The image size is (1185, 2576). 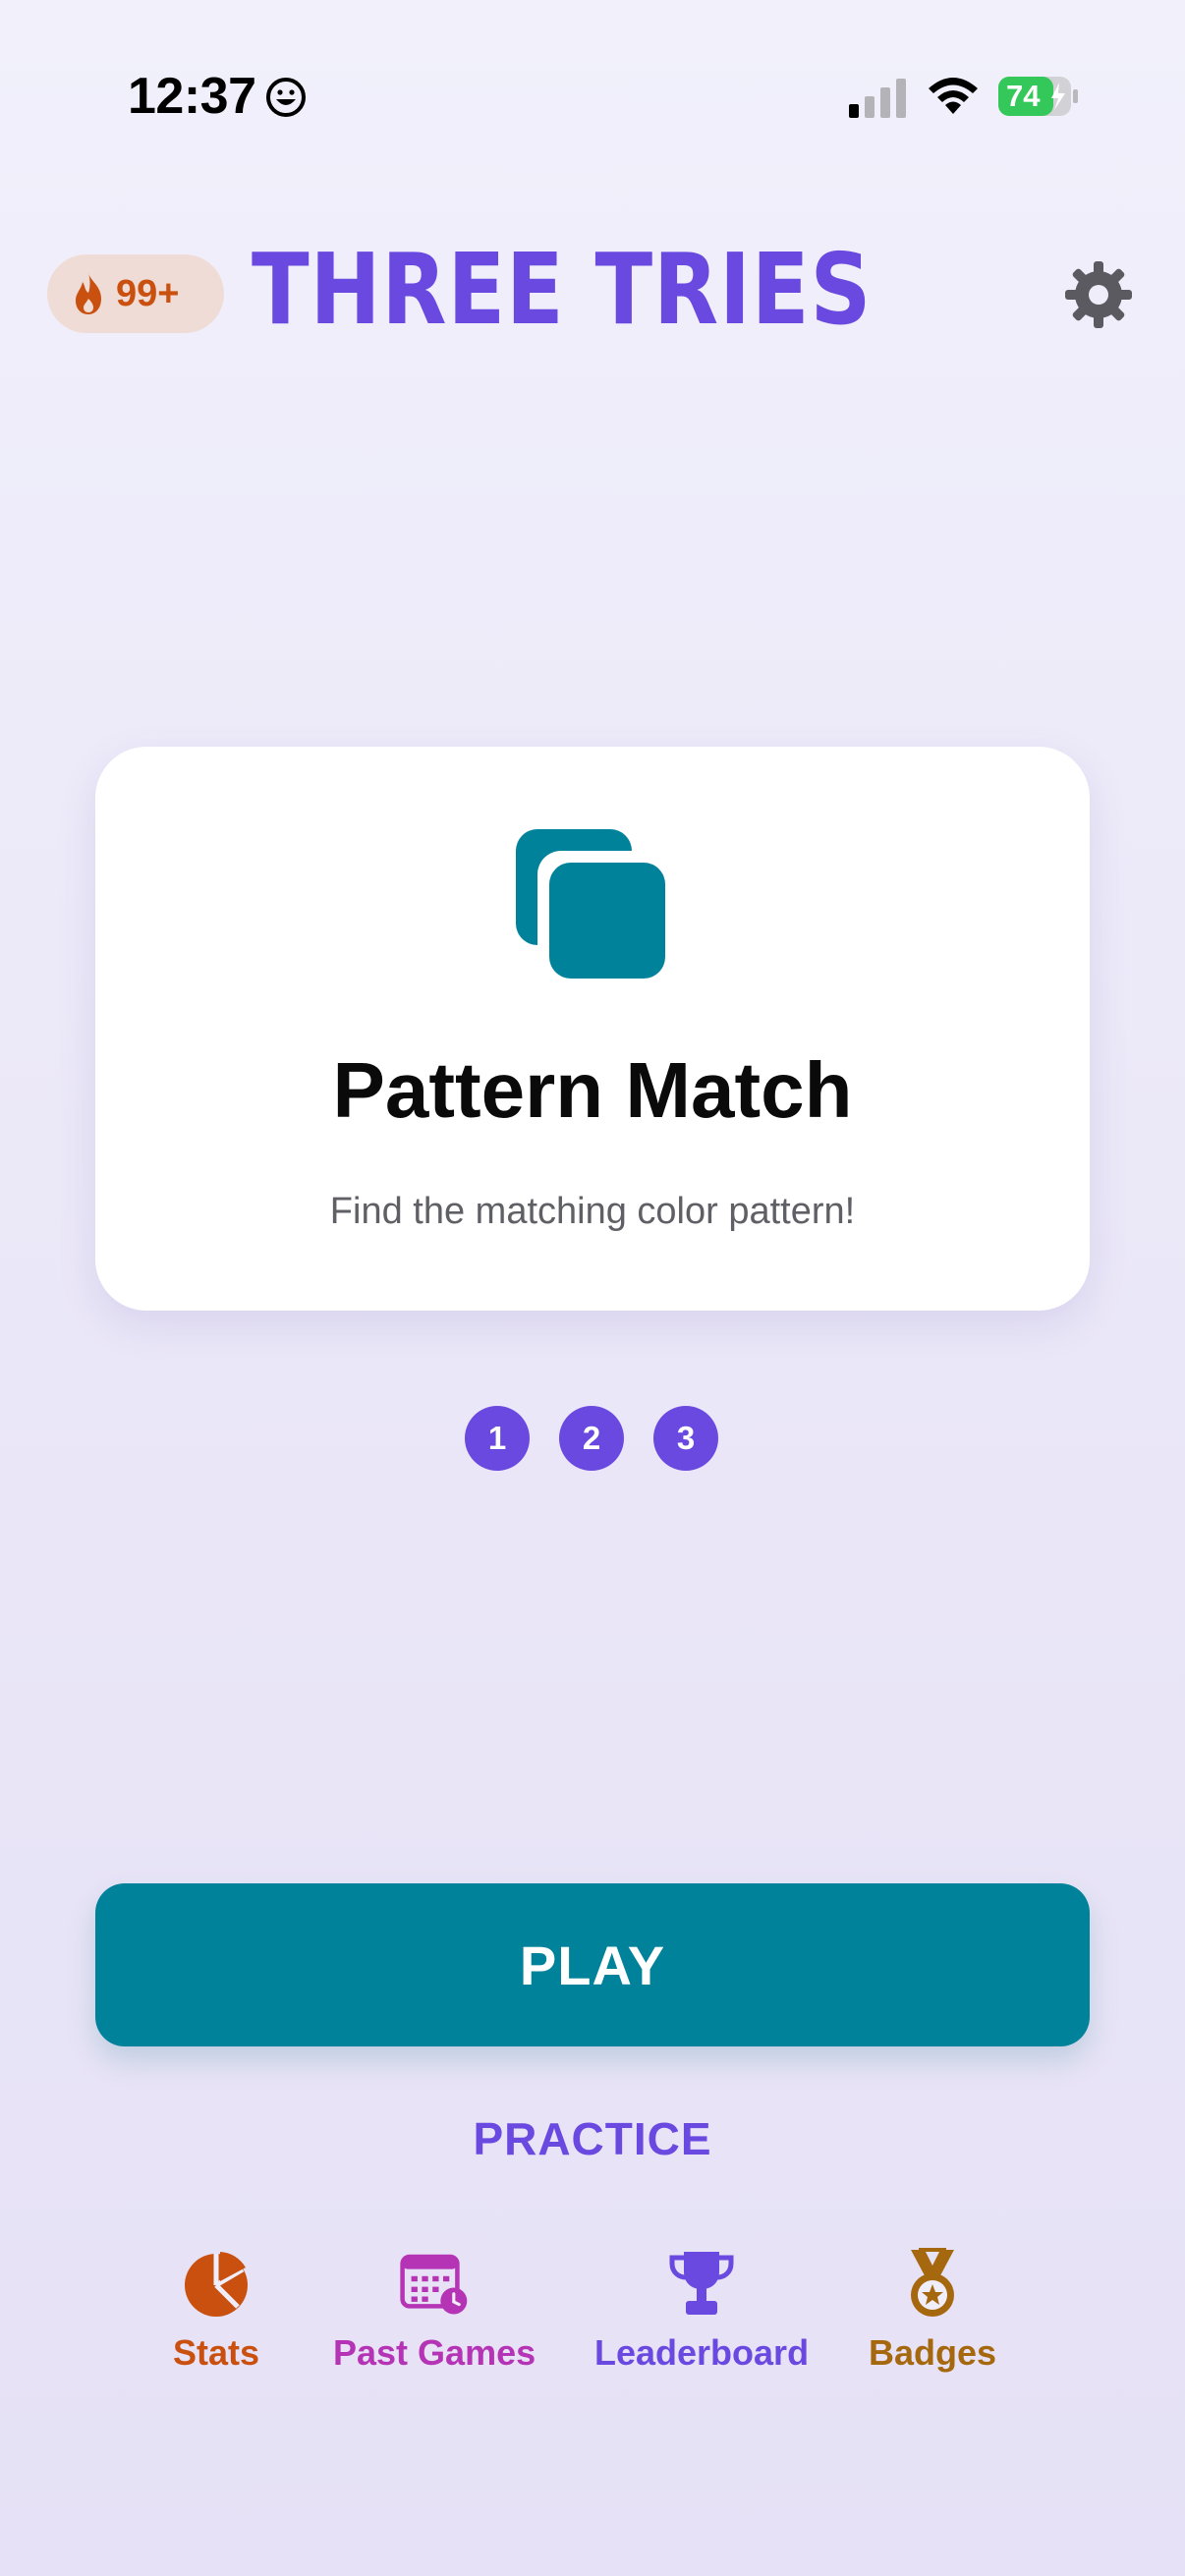 What do you see at coordinates (592, 2138) in the screenshot?
I see `practice-button: PRACTICE` at bounding box center [592, 2138].